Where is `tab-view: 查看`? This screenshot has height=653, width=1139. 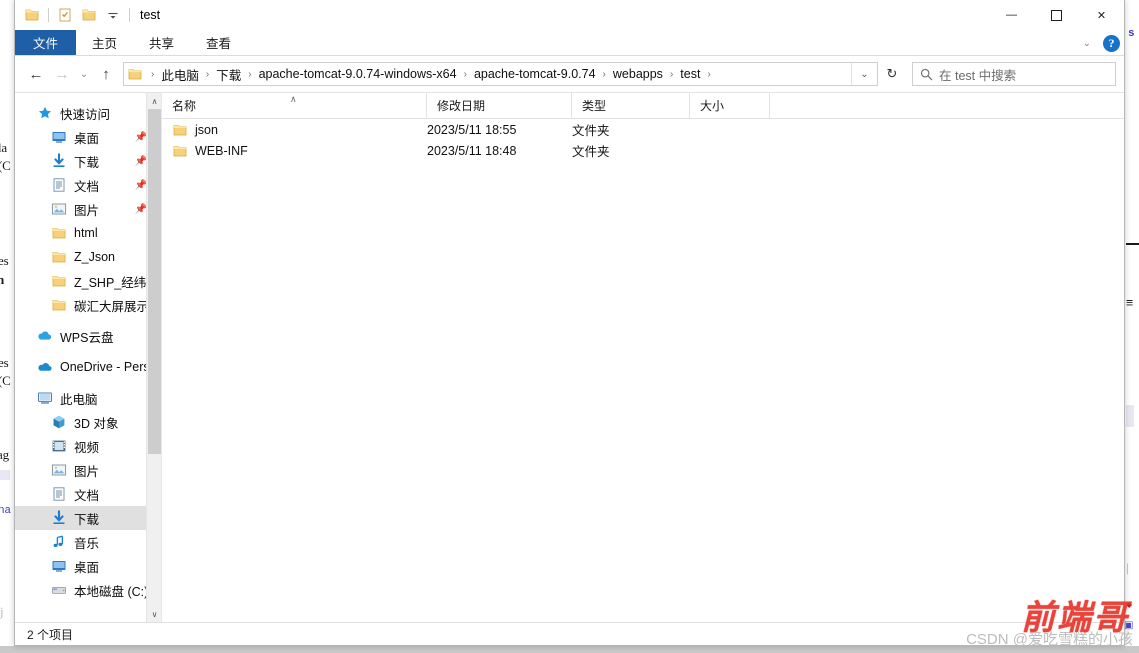
tab-view: 查看 is located at coordinates (218, 42).